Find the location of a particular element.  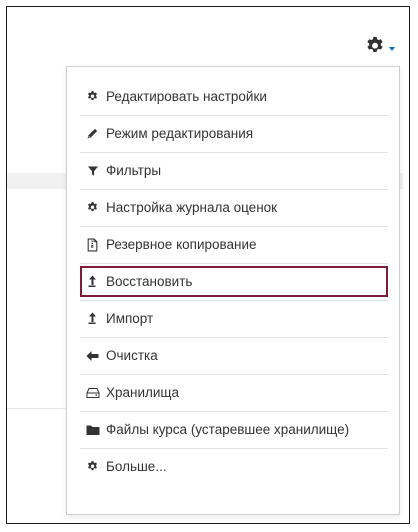

menu-item-label: Очистка is located at coordinates (132, 355).